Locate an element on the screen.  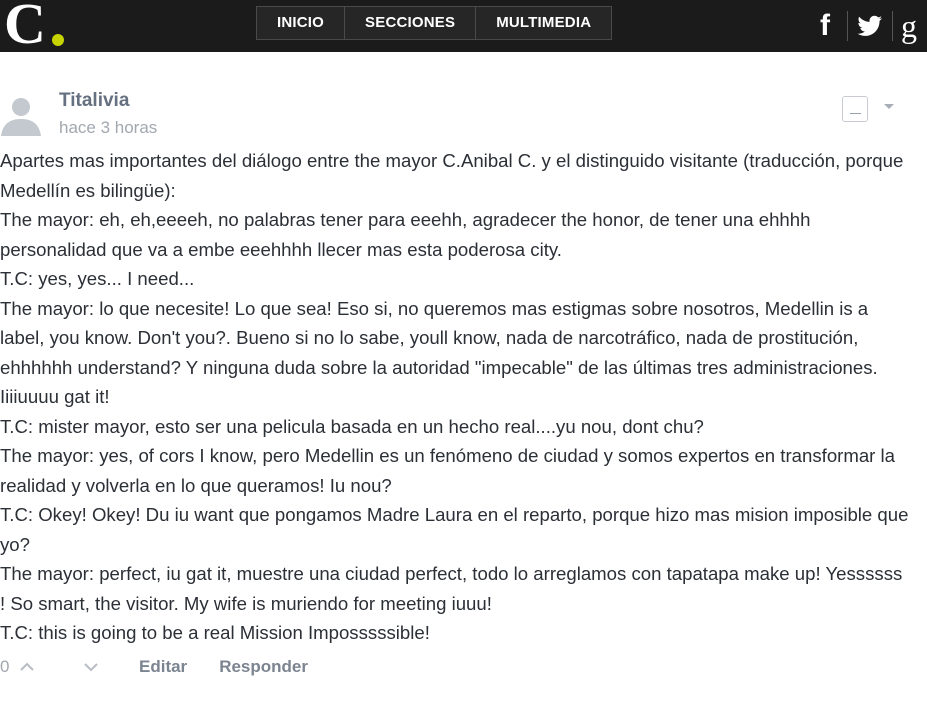
main-nav: INICIO SECCIONES MULTIMEDIA is located at coordinates (434, 23).